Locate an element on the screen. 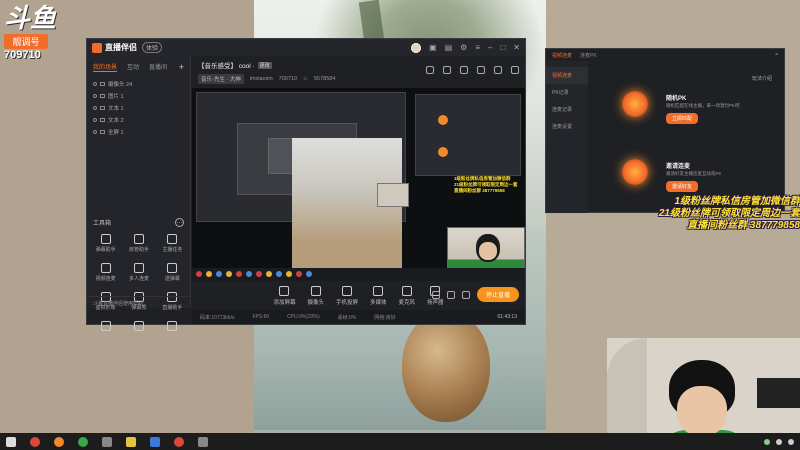 The width and height of the screenshot is (800, 450). add-screen-button: 添加屏幕 is located at coordinates (284, 296).